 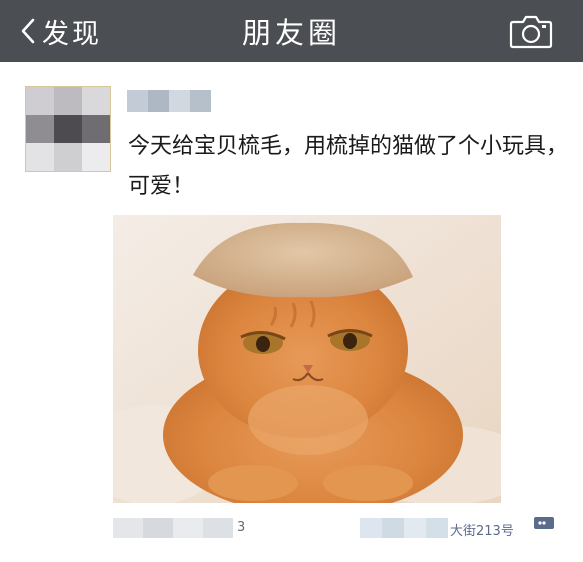 What do you see at coordinates (241, 527) in the screenshot?
I see `post-time-suffix: 3` at bounding box center [241, 527].